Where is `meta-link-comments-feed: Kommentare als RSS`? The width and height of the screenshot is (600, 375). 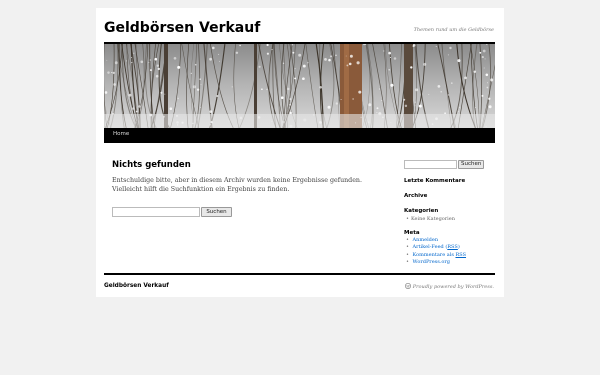
meta-link-comments-feed: Kommentare als RSS is located at coordinates (439, 255).